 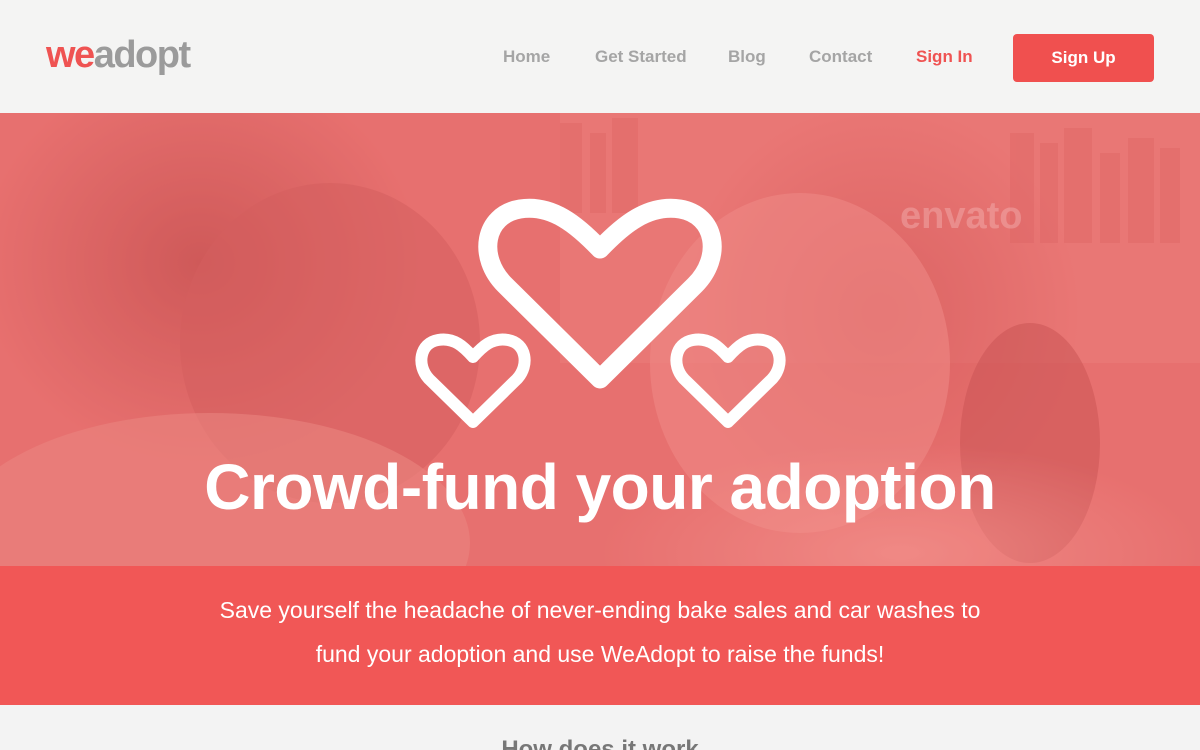 I want to click on three-hearts-icon, so click(x=600, y=313).